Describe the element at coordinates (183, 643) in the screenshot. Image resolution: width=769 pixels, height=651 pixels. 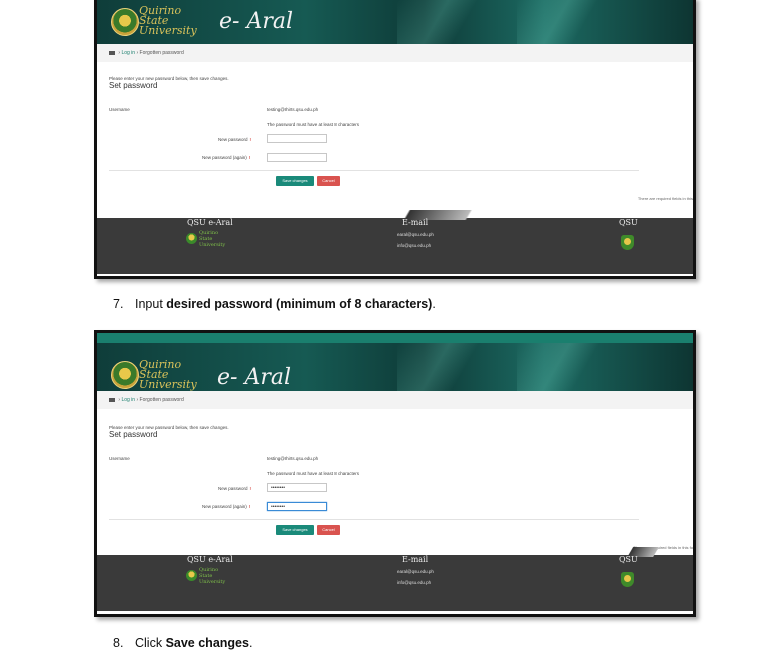
I see `step-8: 8. Click Save changes.` at that location.